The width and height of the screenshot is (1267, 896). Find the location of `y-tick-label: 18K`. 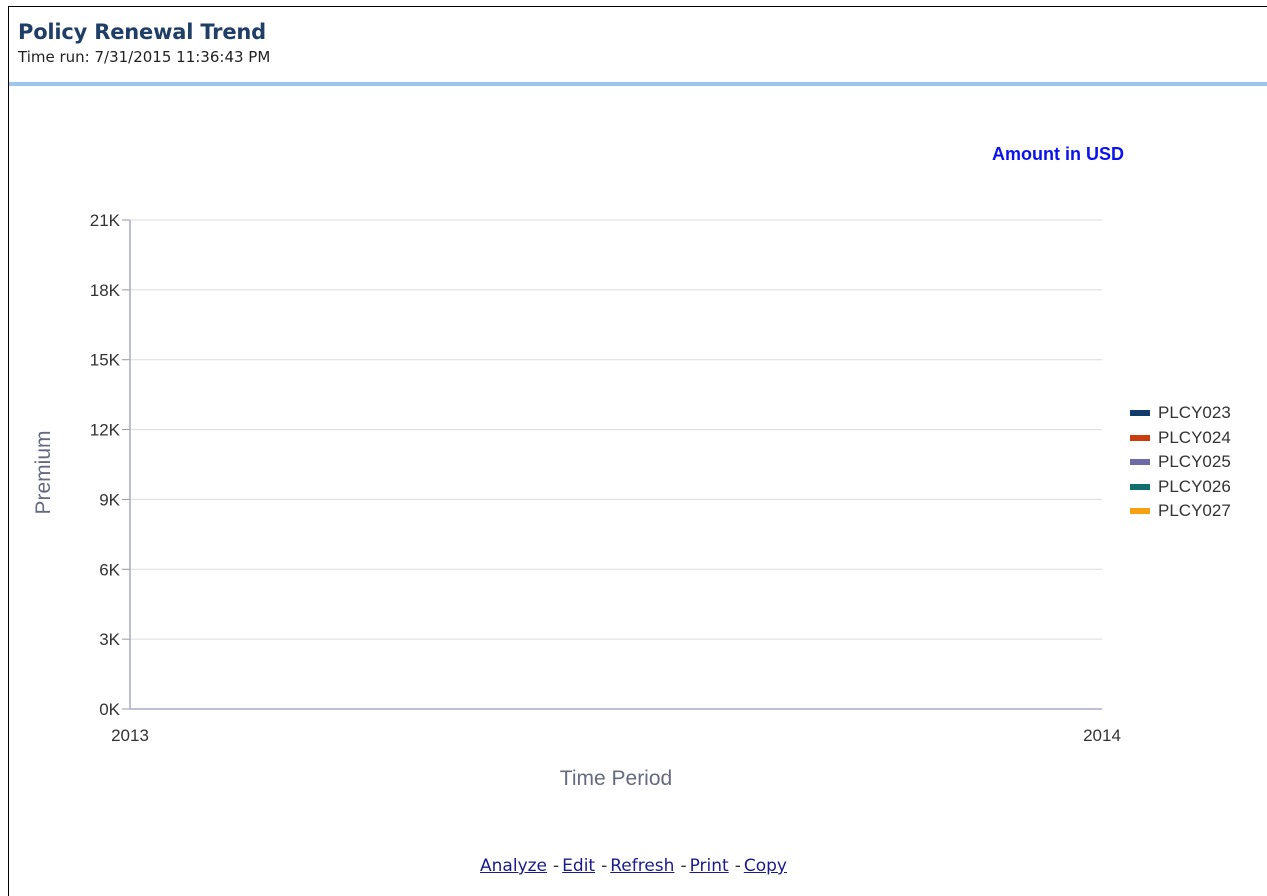

y-tick-label: 18K is located at coordinates (105, 290).